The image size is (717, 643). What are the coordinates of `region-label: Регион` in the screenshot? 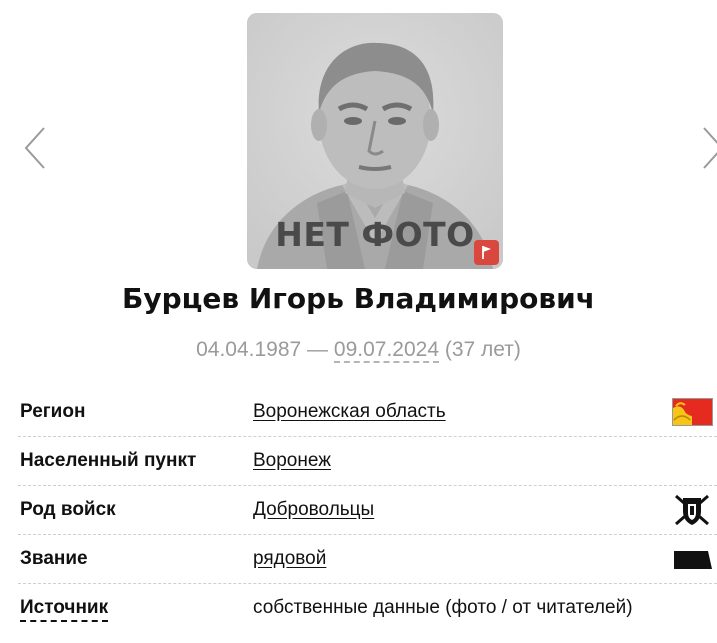 It's located at (53, 411).